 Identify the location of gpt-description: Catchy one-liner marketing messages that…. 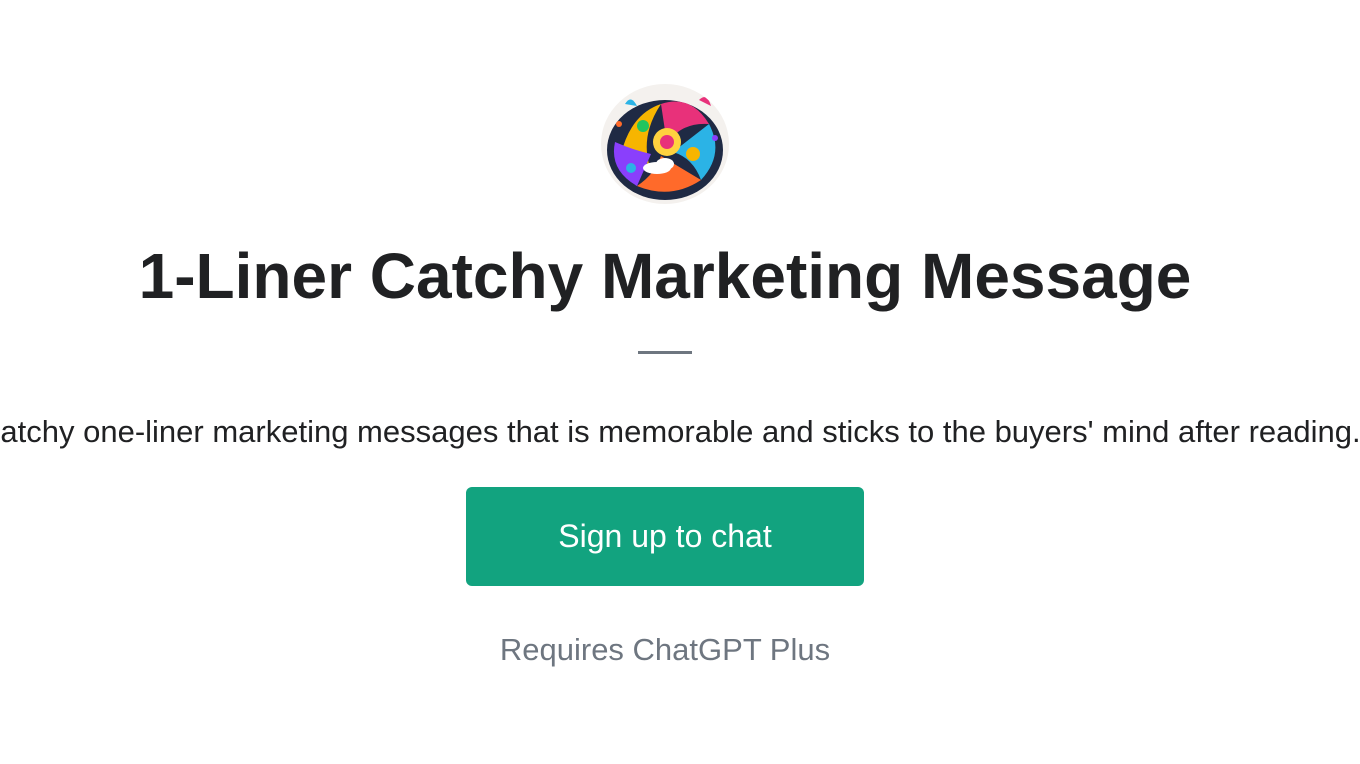
(680, 431).